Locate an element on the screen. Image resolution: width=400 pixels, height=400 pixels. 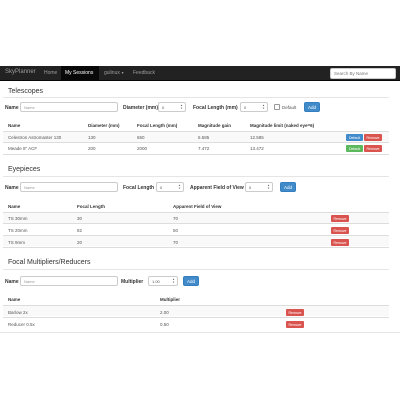
eyepiece-afov-label: Apparent Field of View is located at coordinates (217, 188).